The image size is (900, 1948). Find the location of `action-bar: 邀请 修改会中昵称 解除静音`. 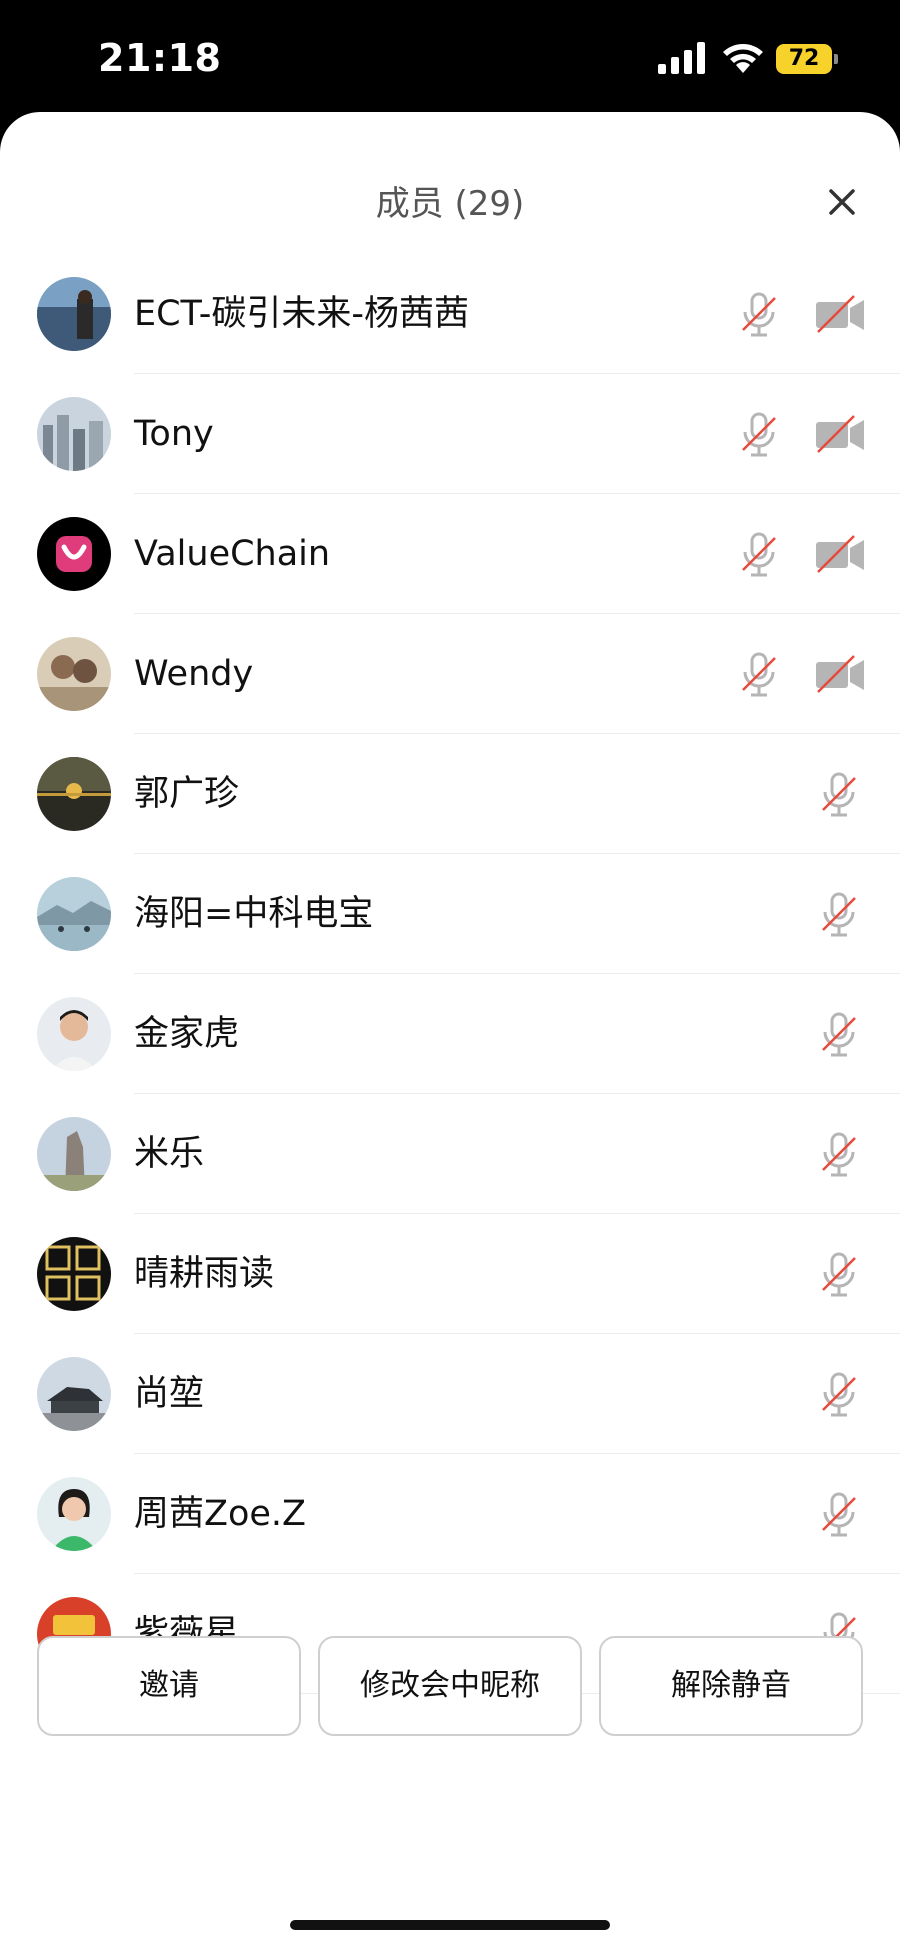

action-bar: 邀请 修改会中昵称 解除静音 is located at coordinates (450, 1687).